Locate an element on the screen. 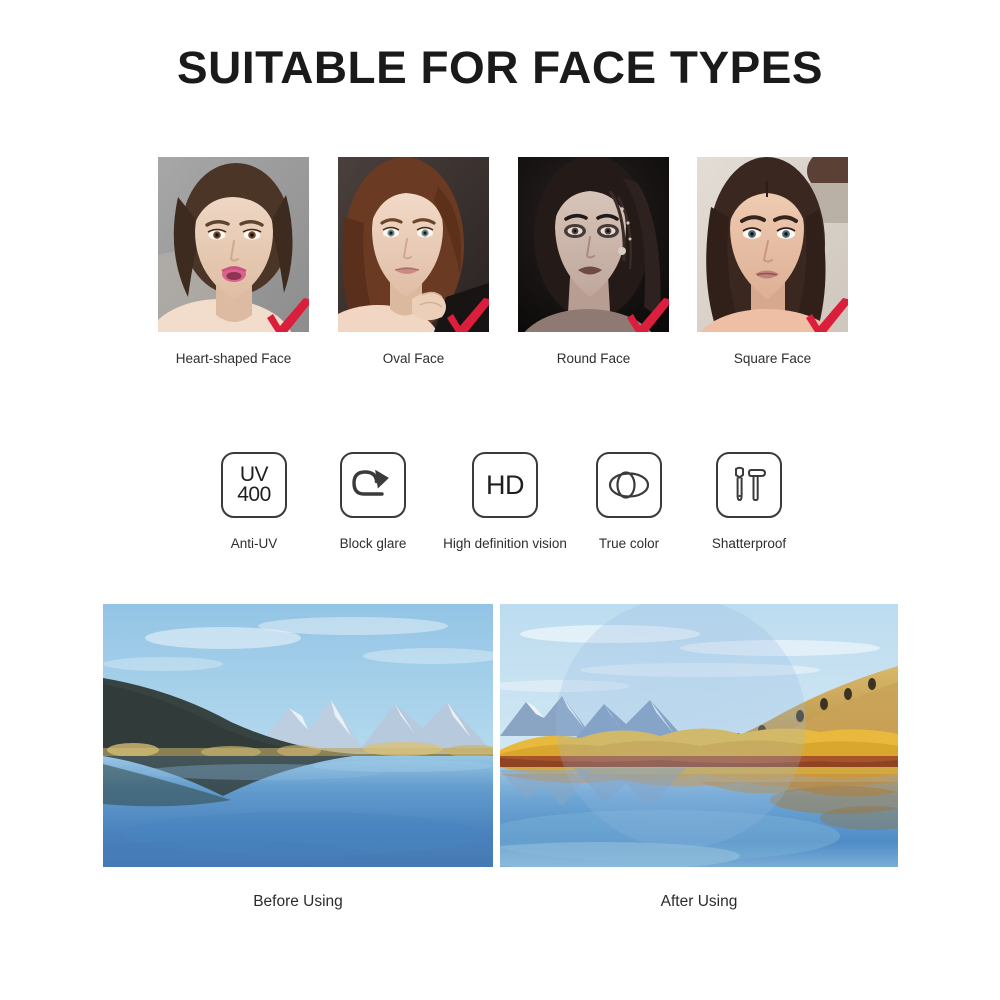  face-photo-square is located at coordinates (772, 244).